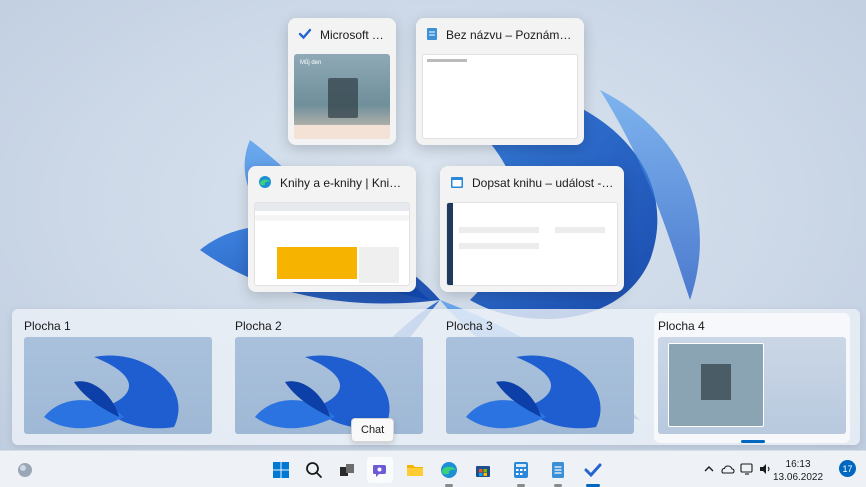 Image resolution: width=866 pixels, height=487 pixels. Describe the element at coordinates (332, 207) in the screenshot. I see `browser-tab-strip` at that location.